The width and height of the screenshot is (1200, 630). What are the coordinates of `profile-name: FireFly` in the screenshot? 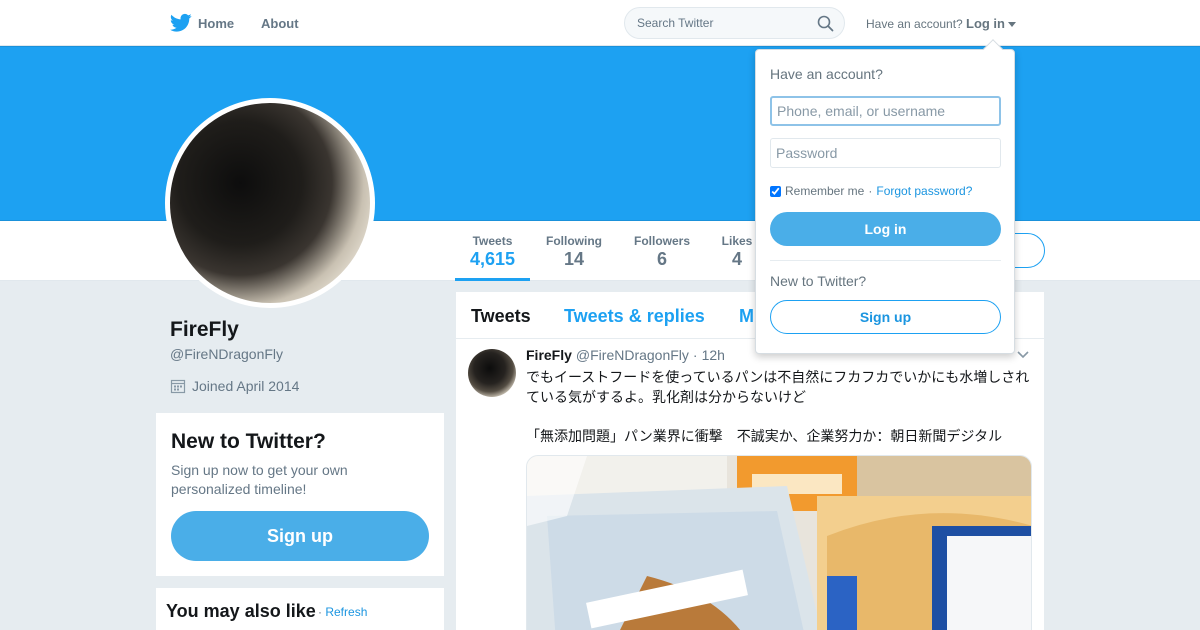 It's located at (204, 330).